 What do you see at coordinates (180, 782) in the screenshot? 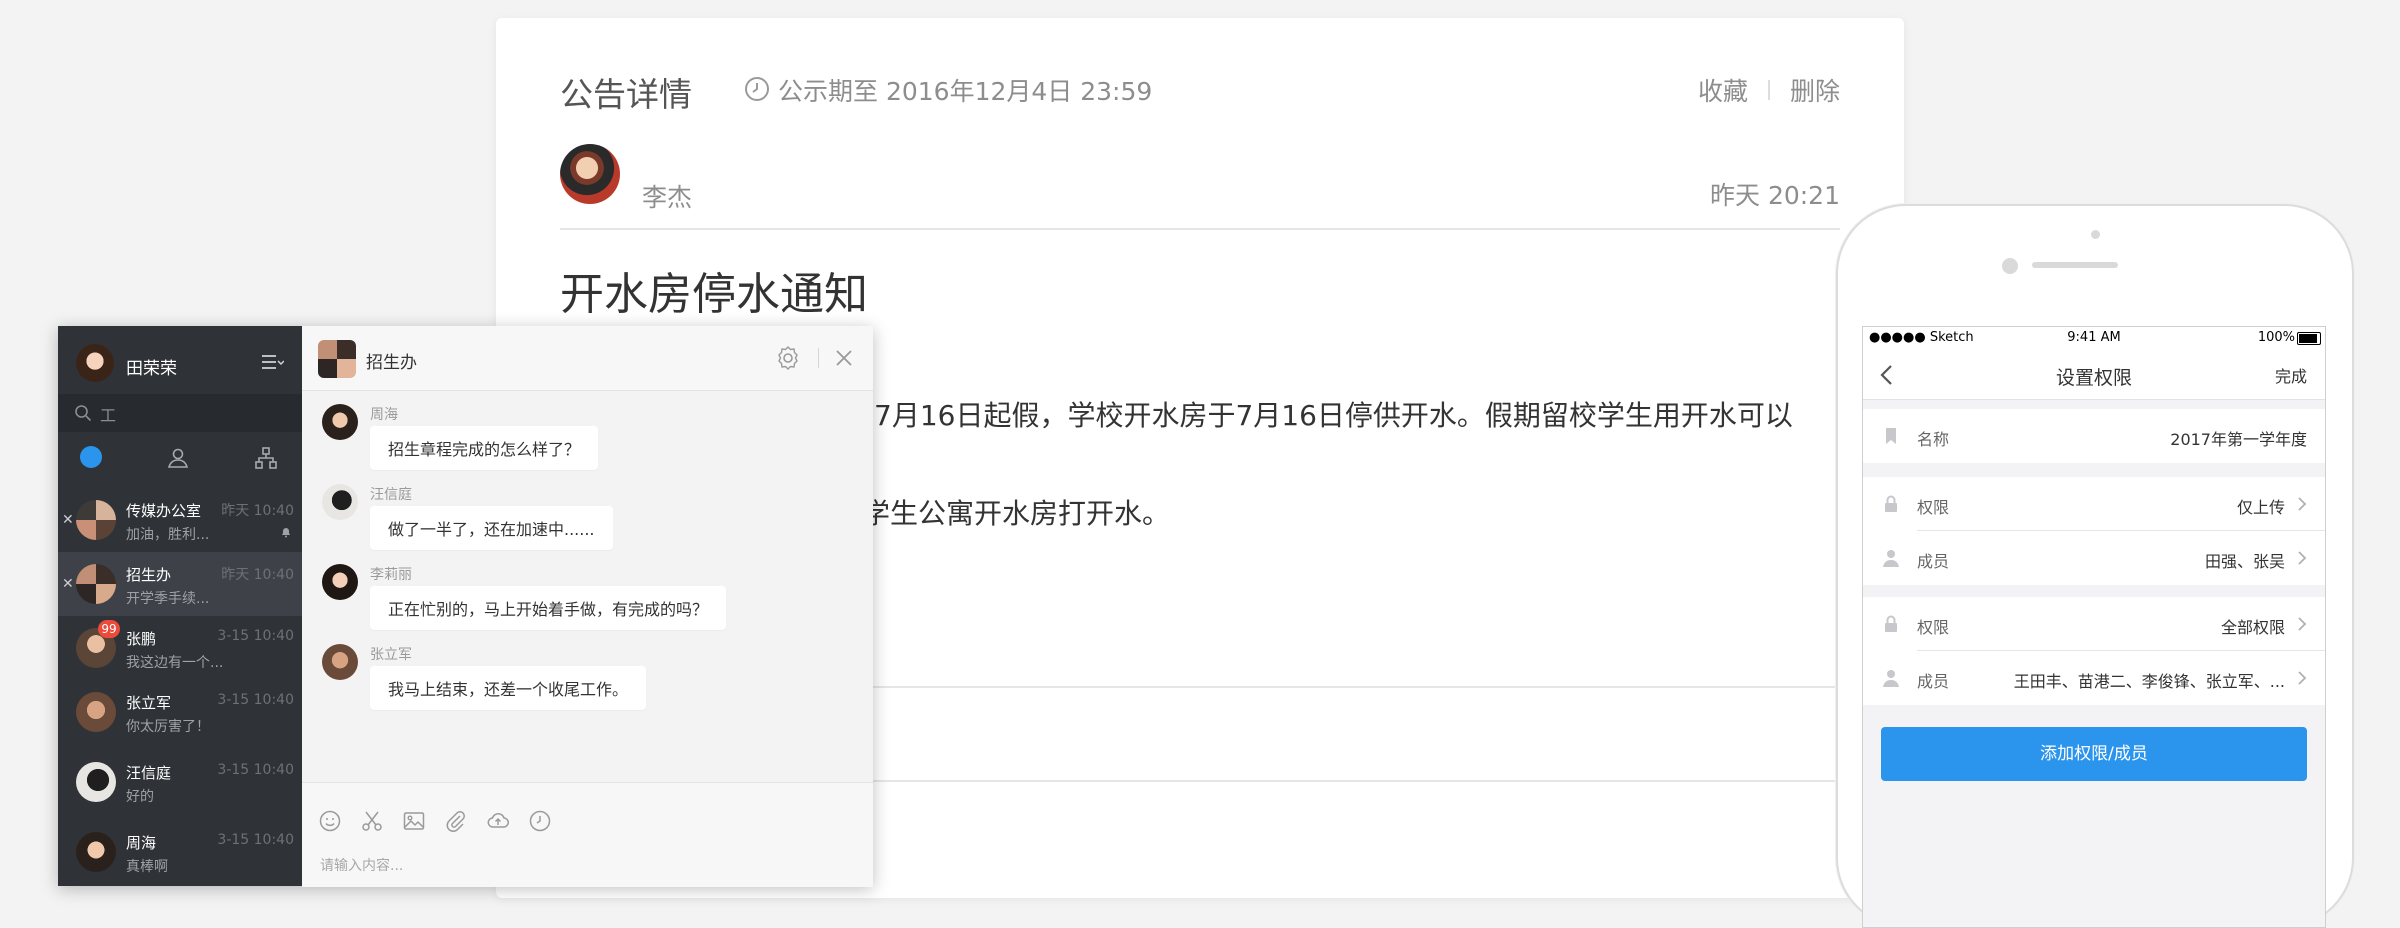
I see `conversation-item: 汪信庭 3-15 10:40 好的` at bounding box center [180, 782].